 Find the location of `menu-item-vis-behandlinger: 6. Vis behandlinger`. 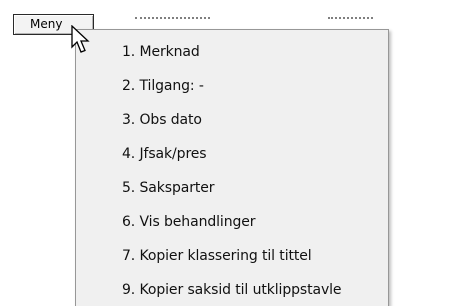

menu-item-vis-behandlinger: 6. Vis behandlinger is located at coordinates (232, 222).